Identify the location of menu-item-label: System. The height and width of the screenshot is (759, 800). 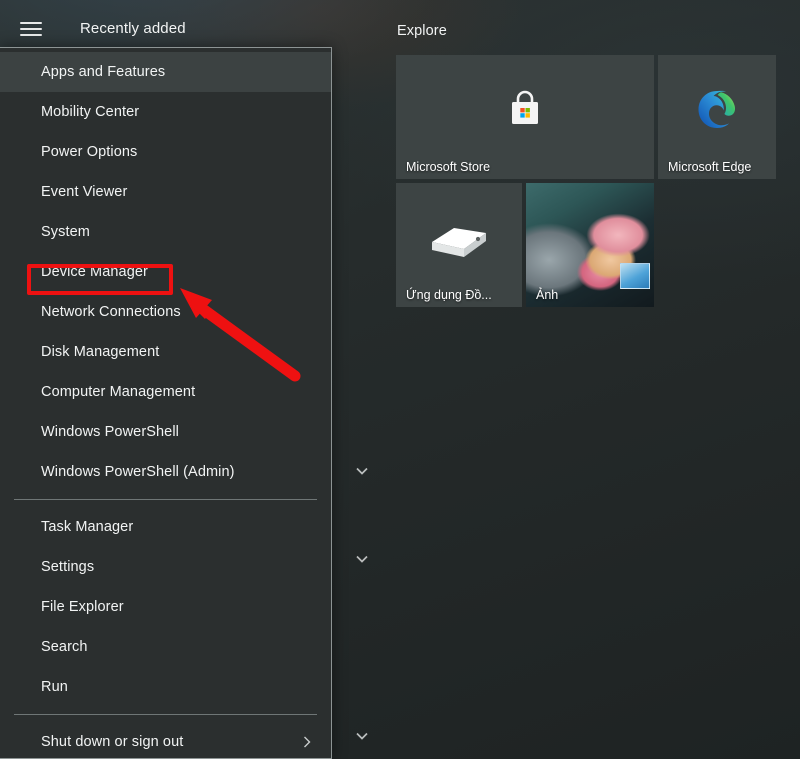
(65, 232).